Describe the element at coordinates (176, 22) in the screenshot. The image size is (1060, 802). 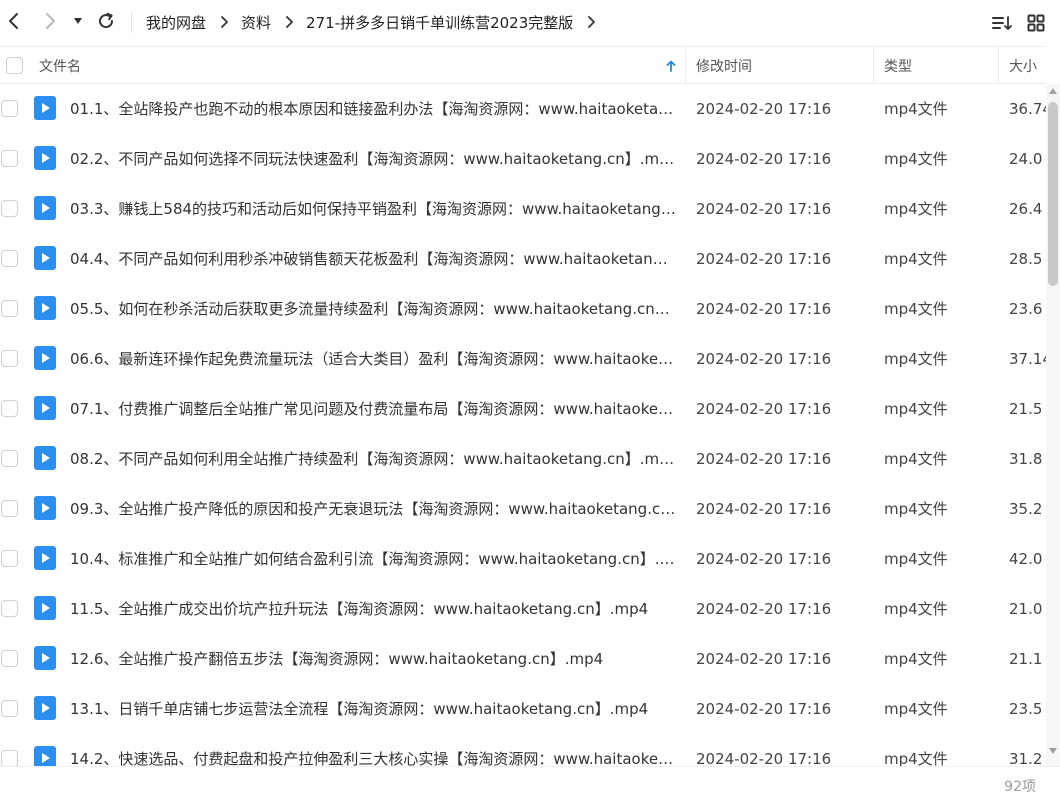
I see `breadcrumb-item-my-drive: 我的网盘` at that location.